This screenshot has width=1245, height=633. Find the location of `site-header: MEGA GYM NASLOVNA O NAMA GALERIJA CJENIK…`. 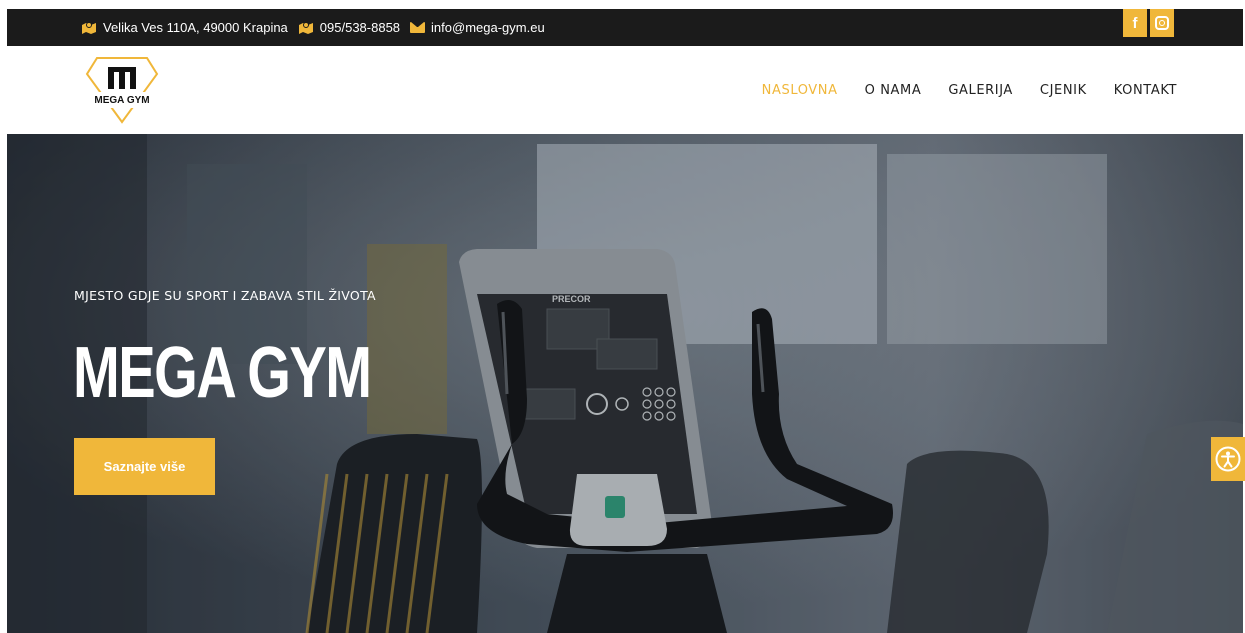

site-header: MEGA GYM NASLOVNA O NAMA GALERIJA CJENIK… is located at coordinates (625, 90).